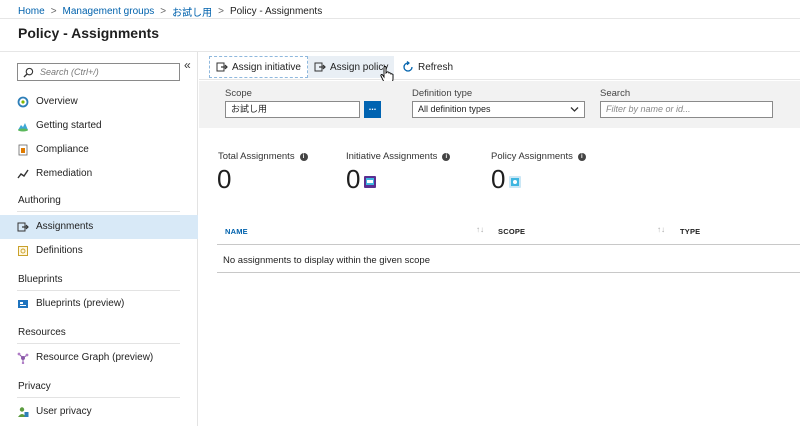  What do you see at coordinates (353, 179) in the screenshot?
I see `initiative-assignments-count: 0` at bounding box center [353, 179].